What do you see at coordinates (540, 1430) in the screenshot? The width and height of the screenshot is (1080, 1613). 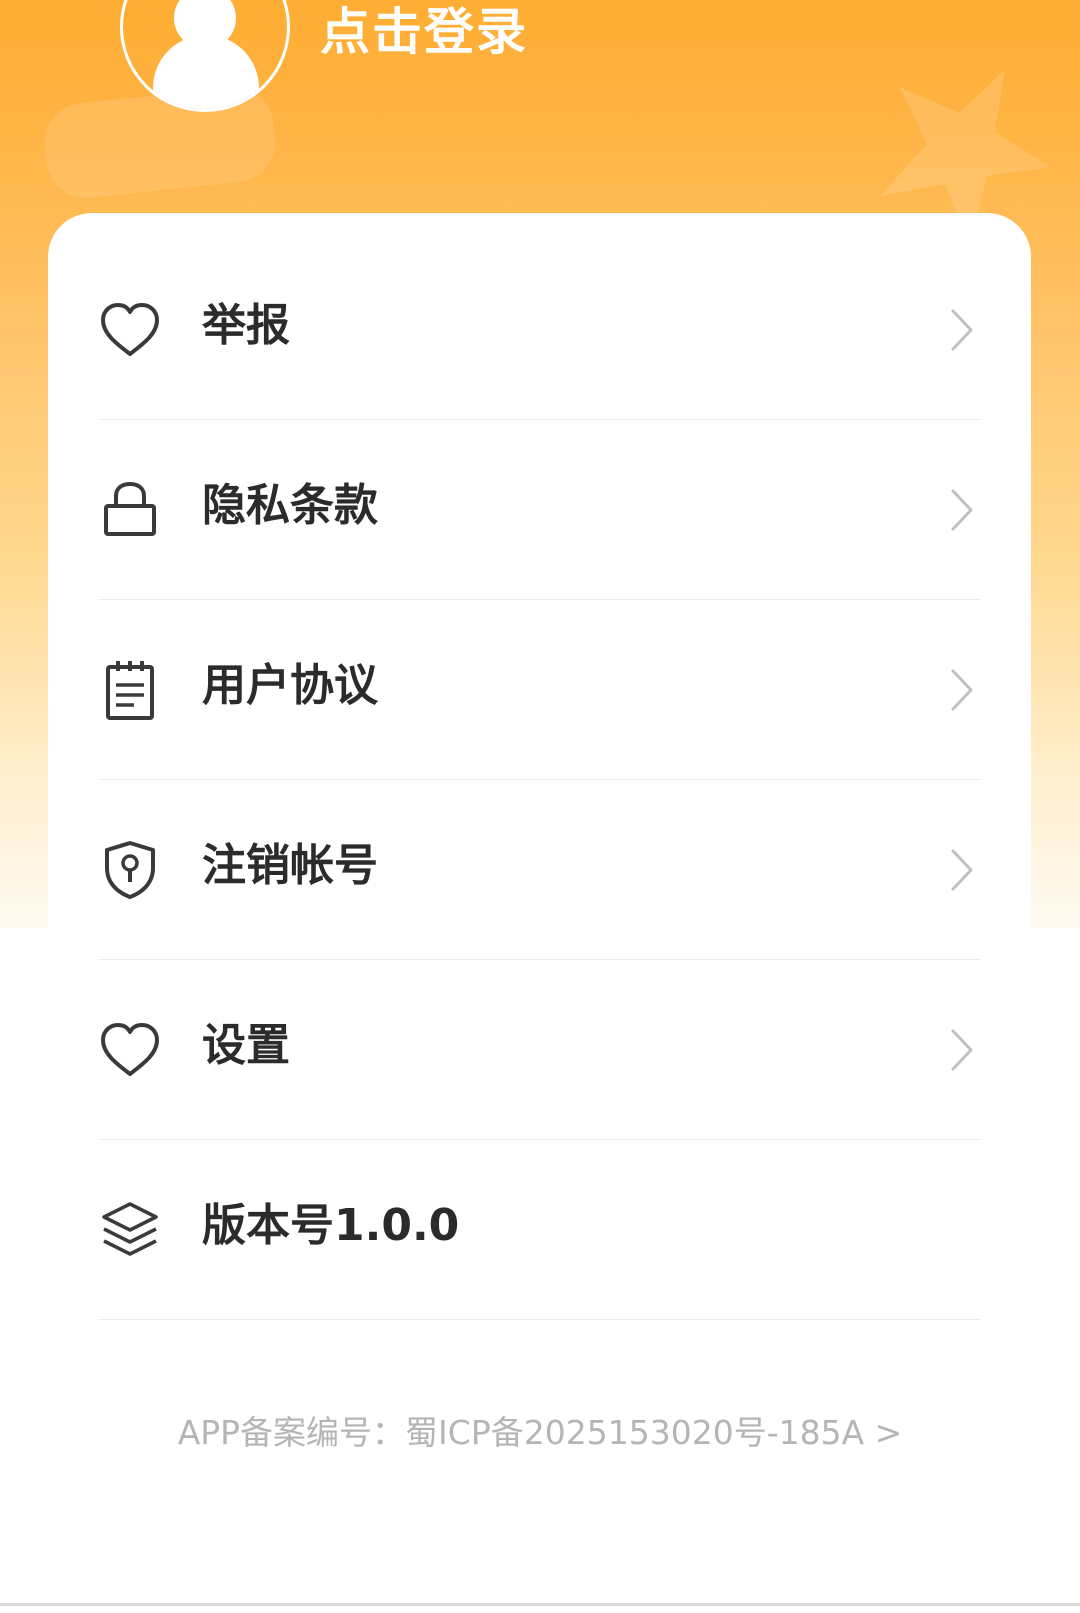 I see `icp-record-link: APP备案编号：蜀ICP备2025153020号-185A >` at bounding box center [540, 1430].